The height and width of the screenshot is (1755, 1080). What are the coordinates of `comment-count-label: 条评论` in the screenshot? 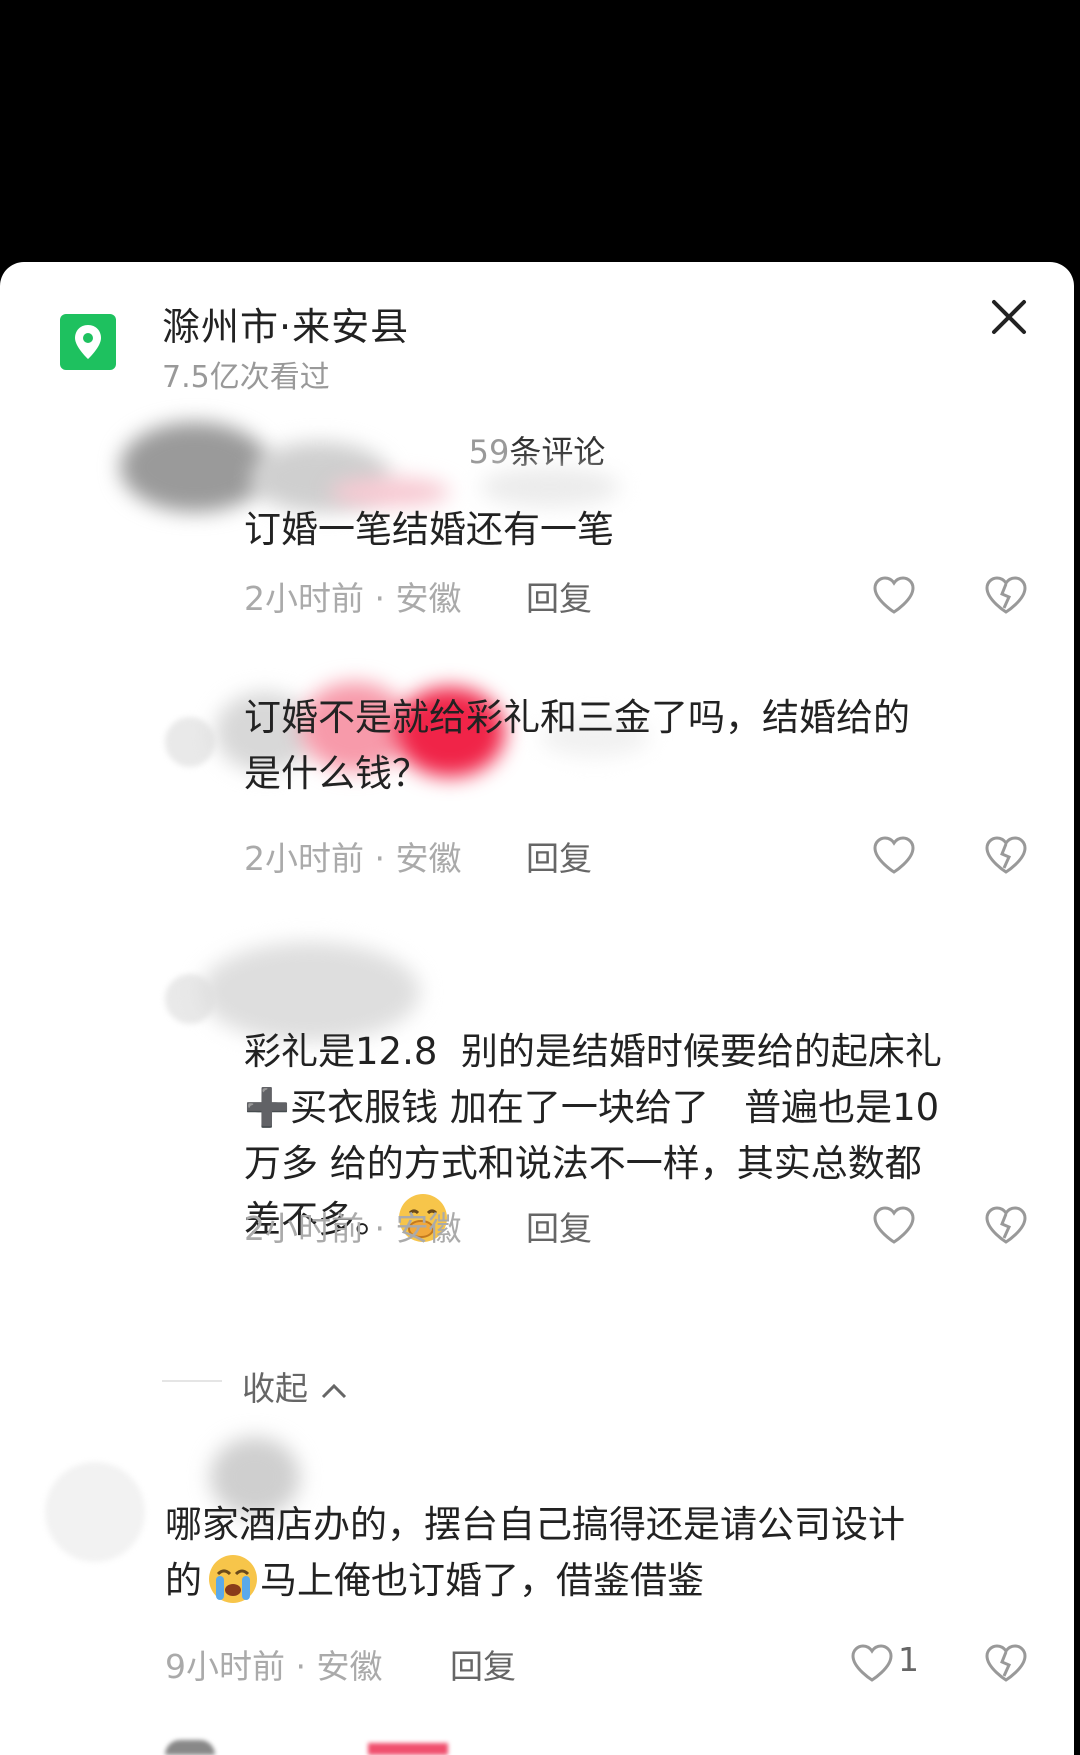 It's located at (557, 452).